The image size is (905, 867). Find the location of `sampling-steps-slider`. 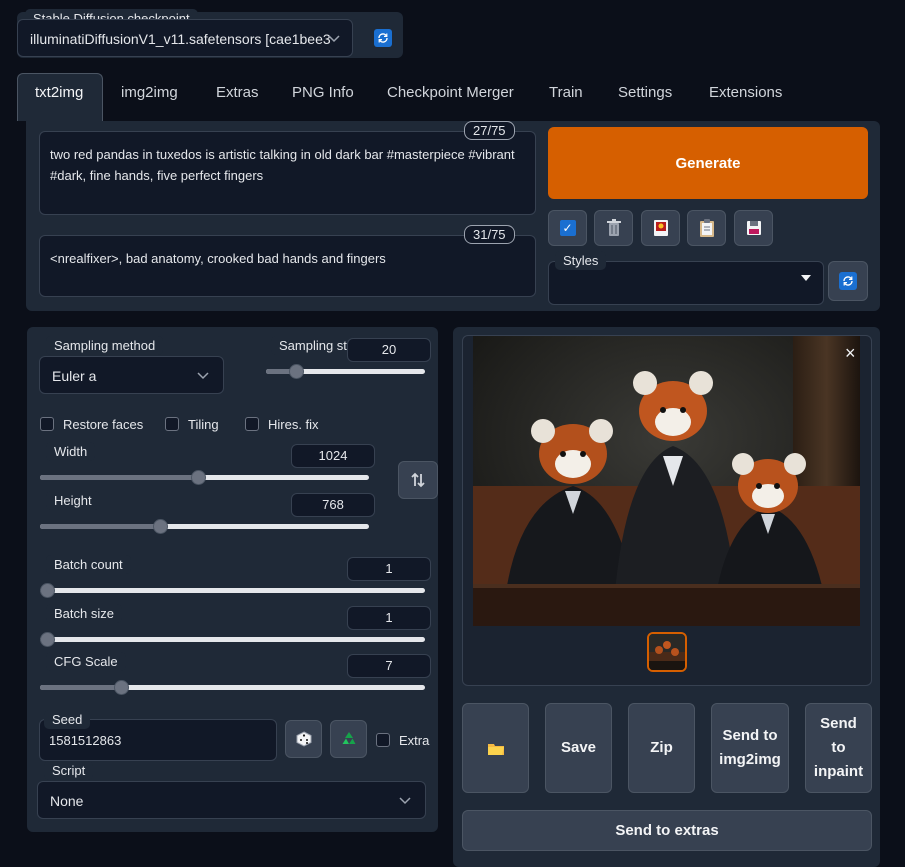

sampling-steps-slider is located at coordinates (345, 371).